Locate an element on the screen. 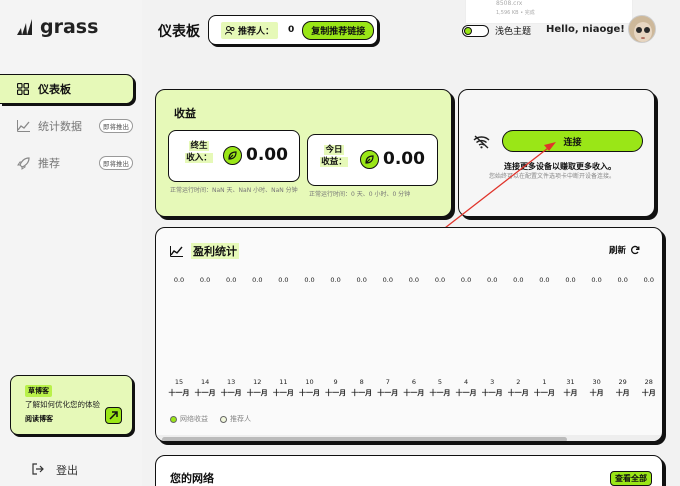  x-tick-month: 十月 is located at coordinates (596, 393).